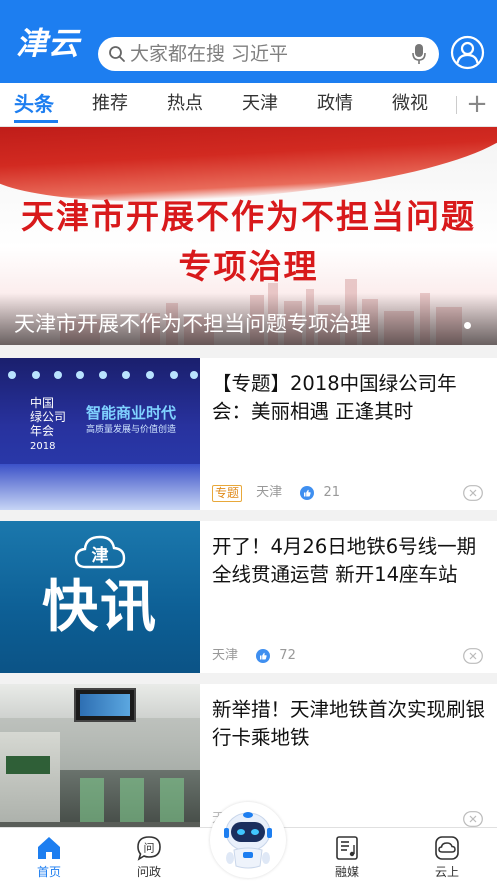 This screenshot has width=497, height=883. I want to click on robot-assistant-button, so click(248, 840).